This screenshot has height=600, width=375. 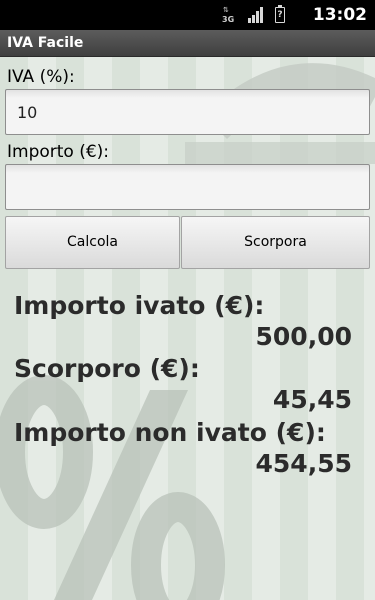 What do you see at coordinates (303, 336) in the screenshot?
I see `importo-ivato-value: 500,00` at bounding box center [303, 336].